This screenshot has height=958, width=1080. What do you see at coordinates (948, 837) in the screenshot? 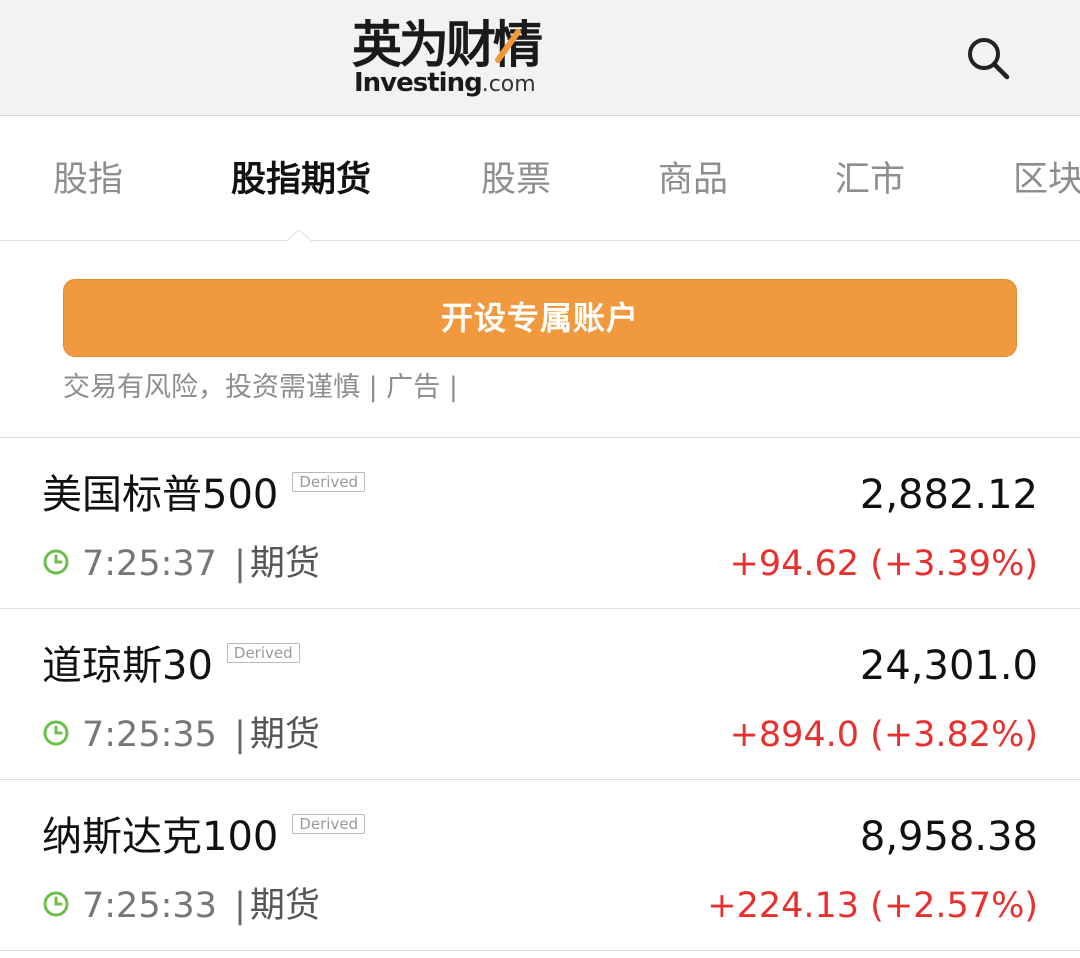
I see `quote-price: 8,958.38` at bounding box center [948, 837].